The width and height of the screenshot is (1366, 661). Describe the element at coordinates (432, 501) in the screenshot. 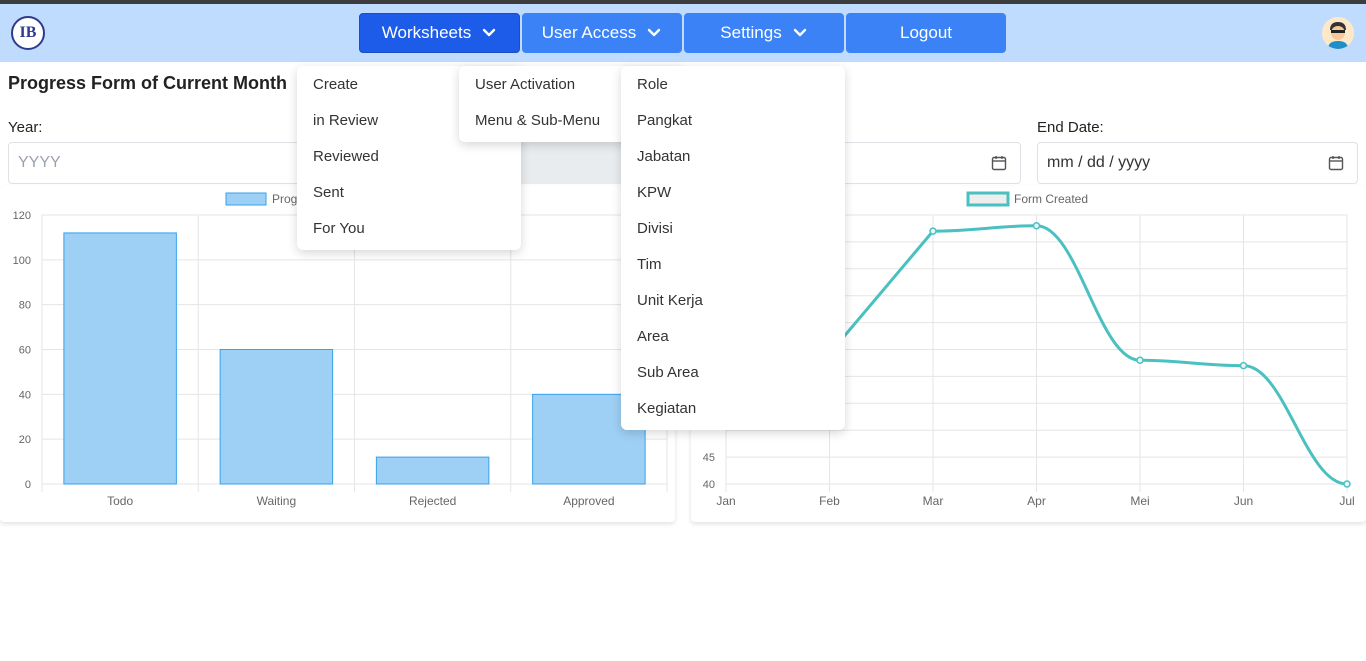

I see `x-tick-label: Rejected` at that location.